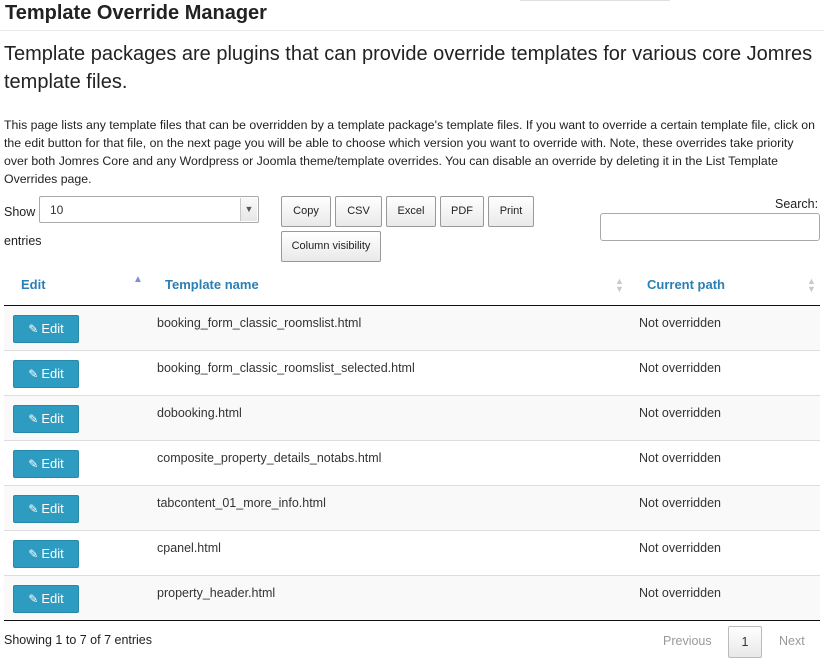 The image size is (824, 661). What do you see at coordinates (259, 323) in the screenshot?
I see `template-name: booking_form_classic_roomslist.html` at bounding box center [259, 323].